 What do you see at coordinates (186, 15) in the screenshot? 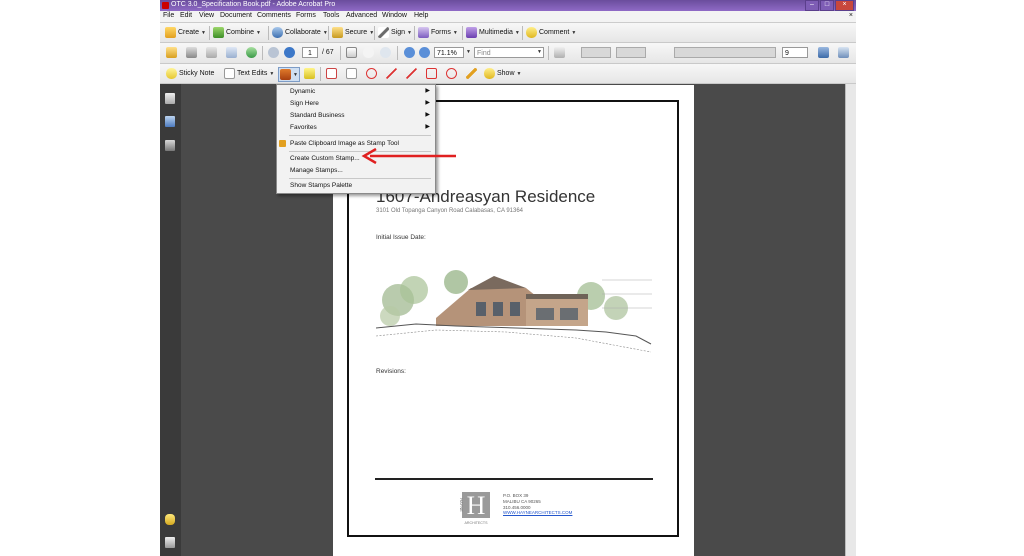
I see `menu-edit: Edit` at bounding box center [186, 15].